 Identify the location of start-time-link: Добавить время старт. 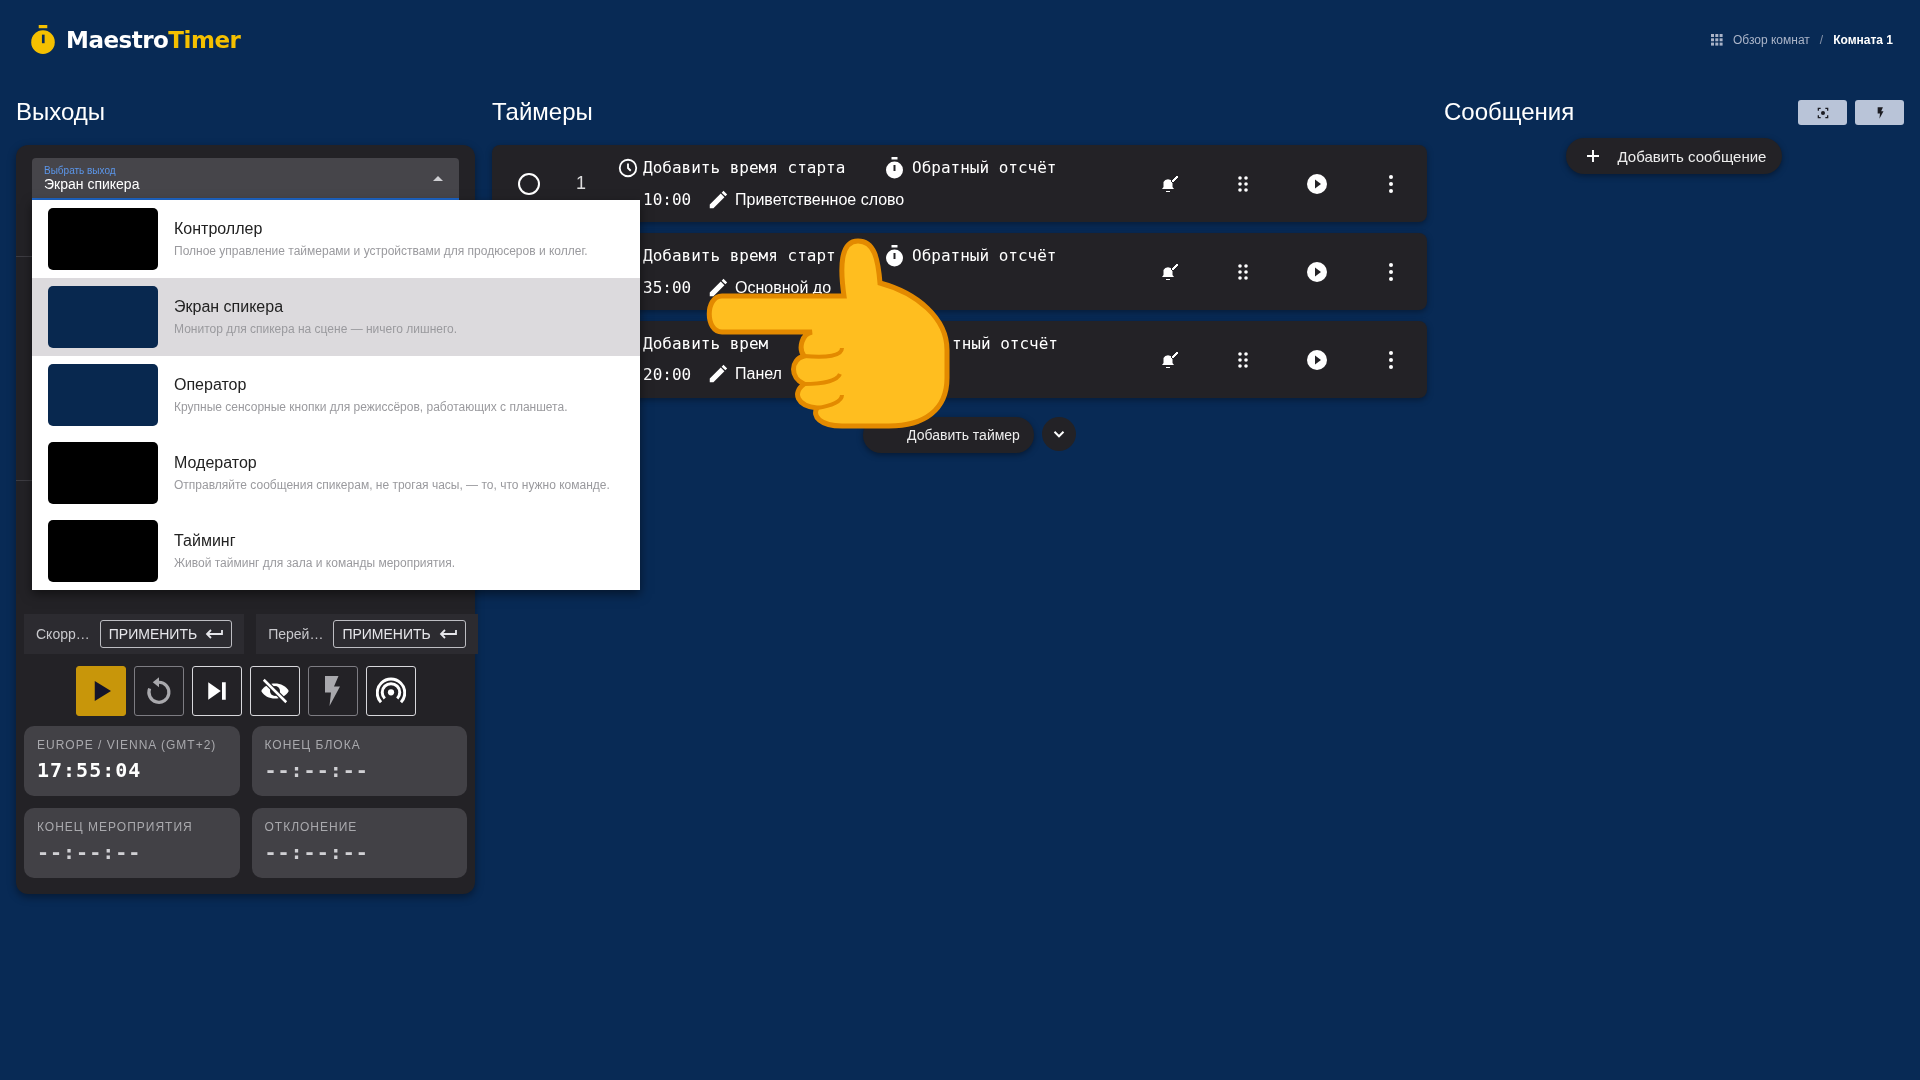
(739, 255).